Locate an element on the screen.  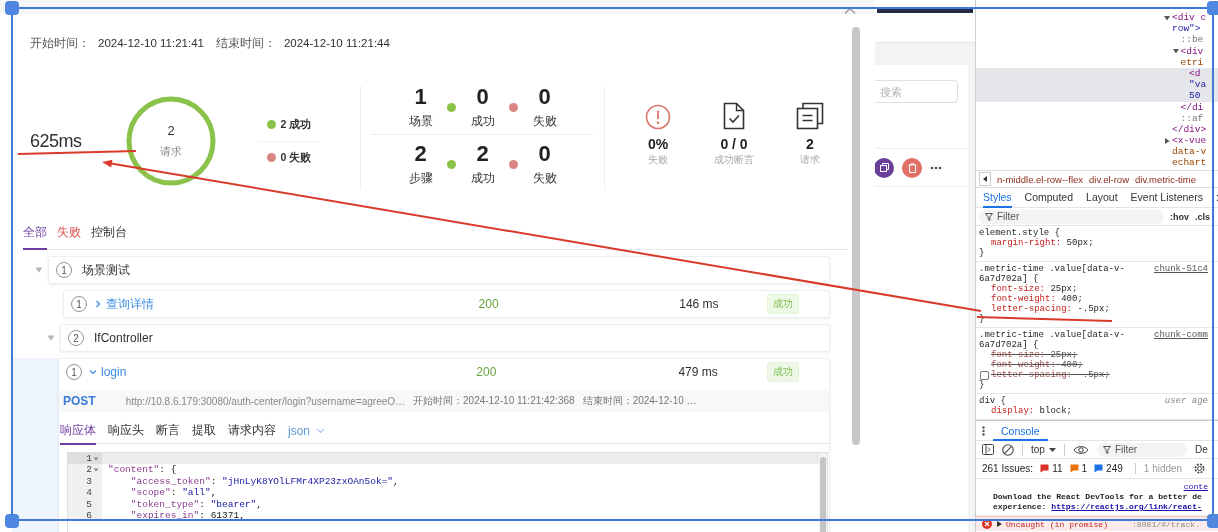
sidebar-icon is located at coordinates (988, 449).